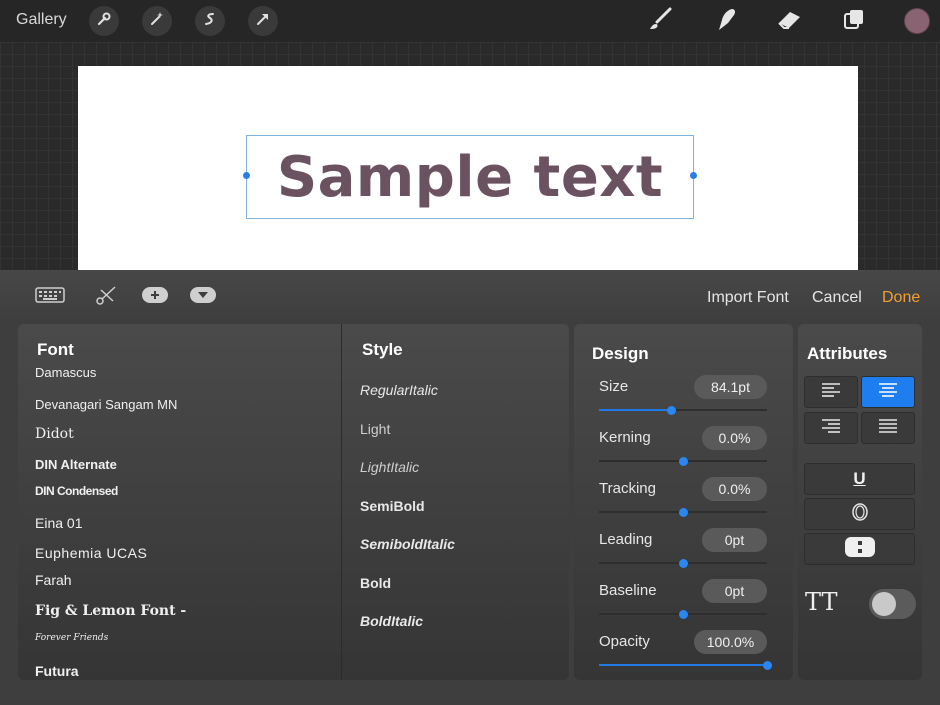 The image size is (940, 705). What do you see at coordinates (375, 429) in the screenshot?
I see `style-item-light: Light` at bounding box center [375, 429].